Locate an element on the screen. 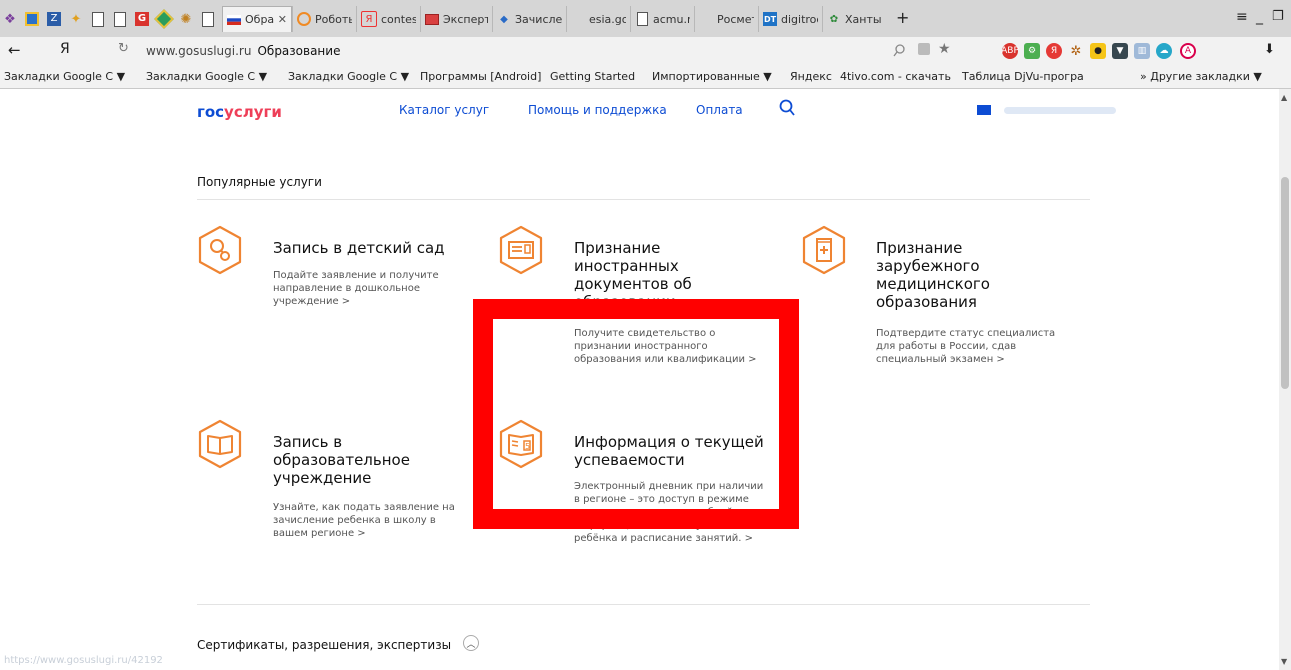 Image resolution: width=1291 pixels, height=670 pixels. reload-icon: ↻ is located at coordinates (123, 48).